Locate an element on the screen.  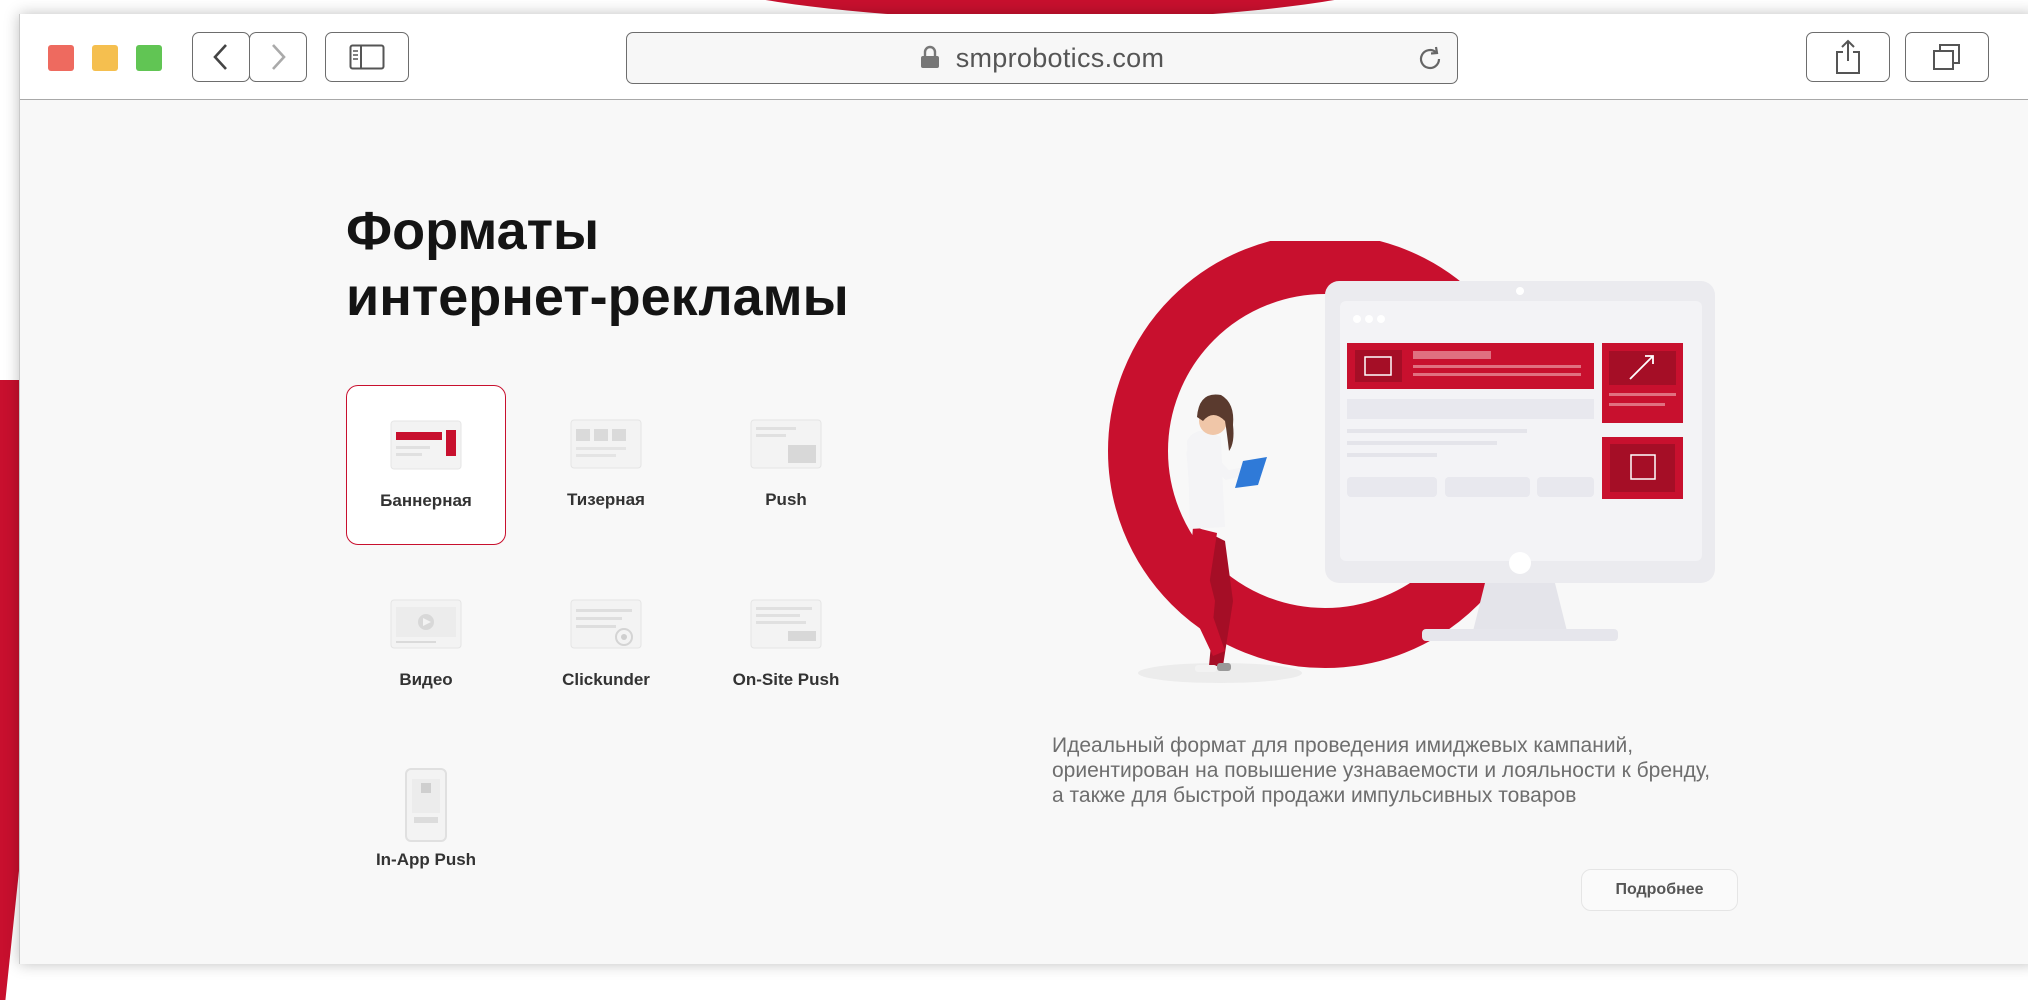
format-card-teaser: Тизерная is located at coordinates (606, 465).